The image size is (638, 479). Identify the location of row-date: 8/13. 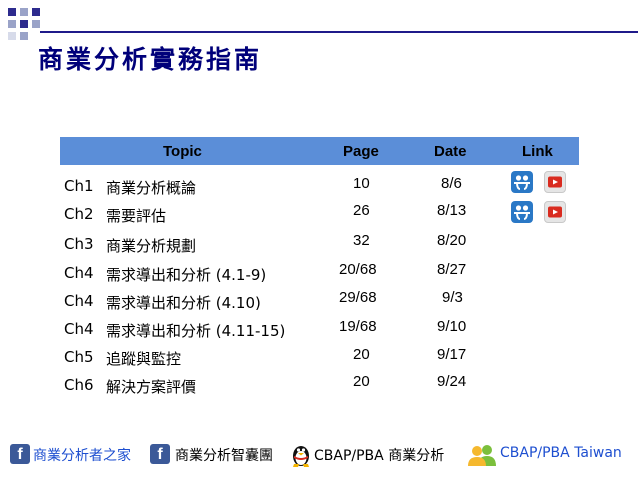
(452, 210).